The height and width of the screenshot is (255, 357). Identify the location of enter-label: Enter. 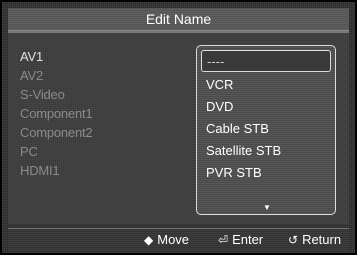
(248, 239).